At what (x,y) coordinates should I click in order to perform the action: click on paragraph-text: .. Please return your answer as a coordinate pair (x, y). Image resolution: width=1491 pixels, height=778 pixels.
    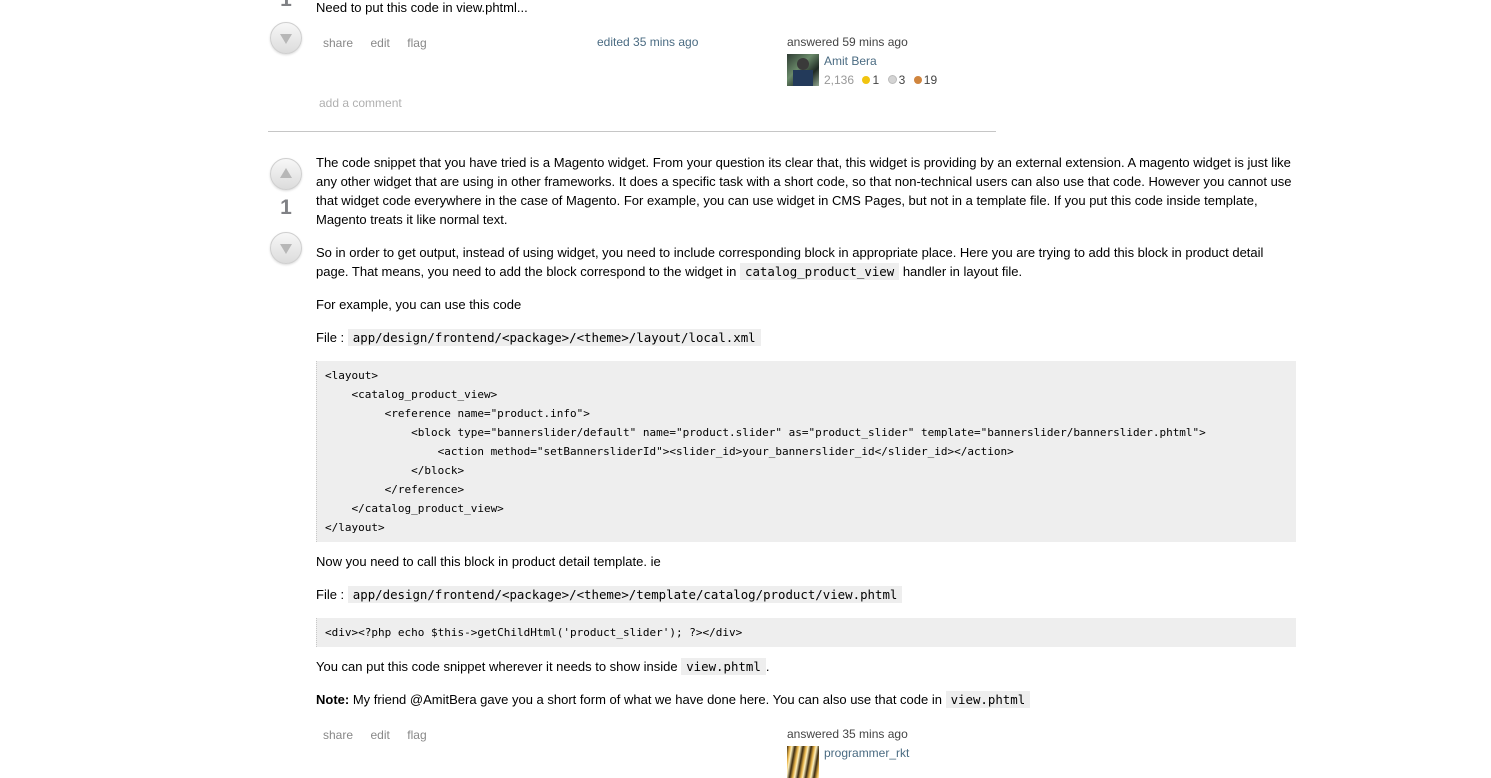
    Looking at the image, I should click on (767, 666).